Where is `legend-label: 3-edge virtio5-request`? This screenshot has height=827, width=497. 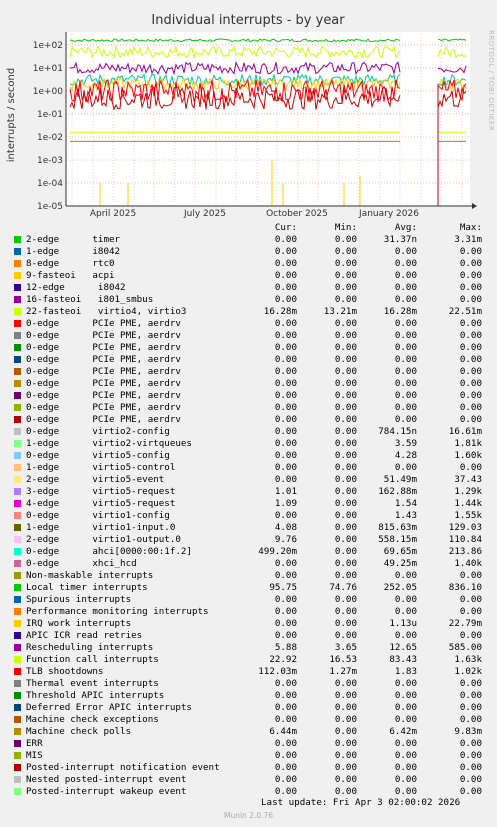
legend-label: 3-edge virtio5-request is located at coordinates (101, 491).